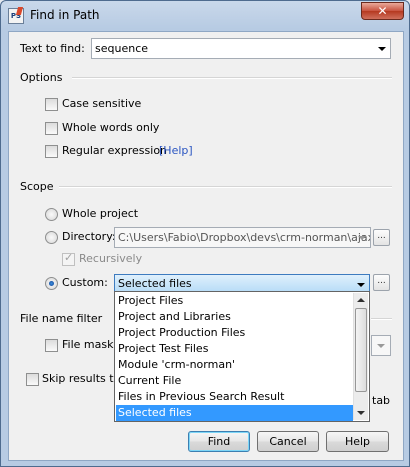  Describe the element at coordinates (155, 283) in the screenshot. I see `custom-scope-value: Selected files` at that location.